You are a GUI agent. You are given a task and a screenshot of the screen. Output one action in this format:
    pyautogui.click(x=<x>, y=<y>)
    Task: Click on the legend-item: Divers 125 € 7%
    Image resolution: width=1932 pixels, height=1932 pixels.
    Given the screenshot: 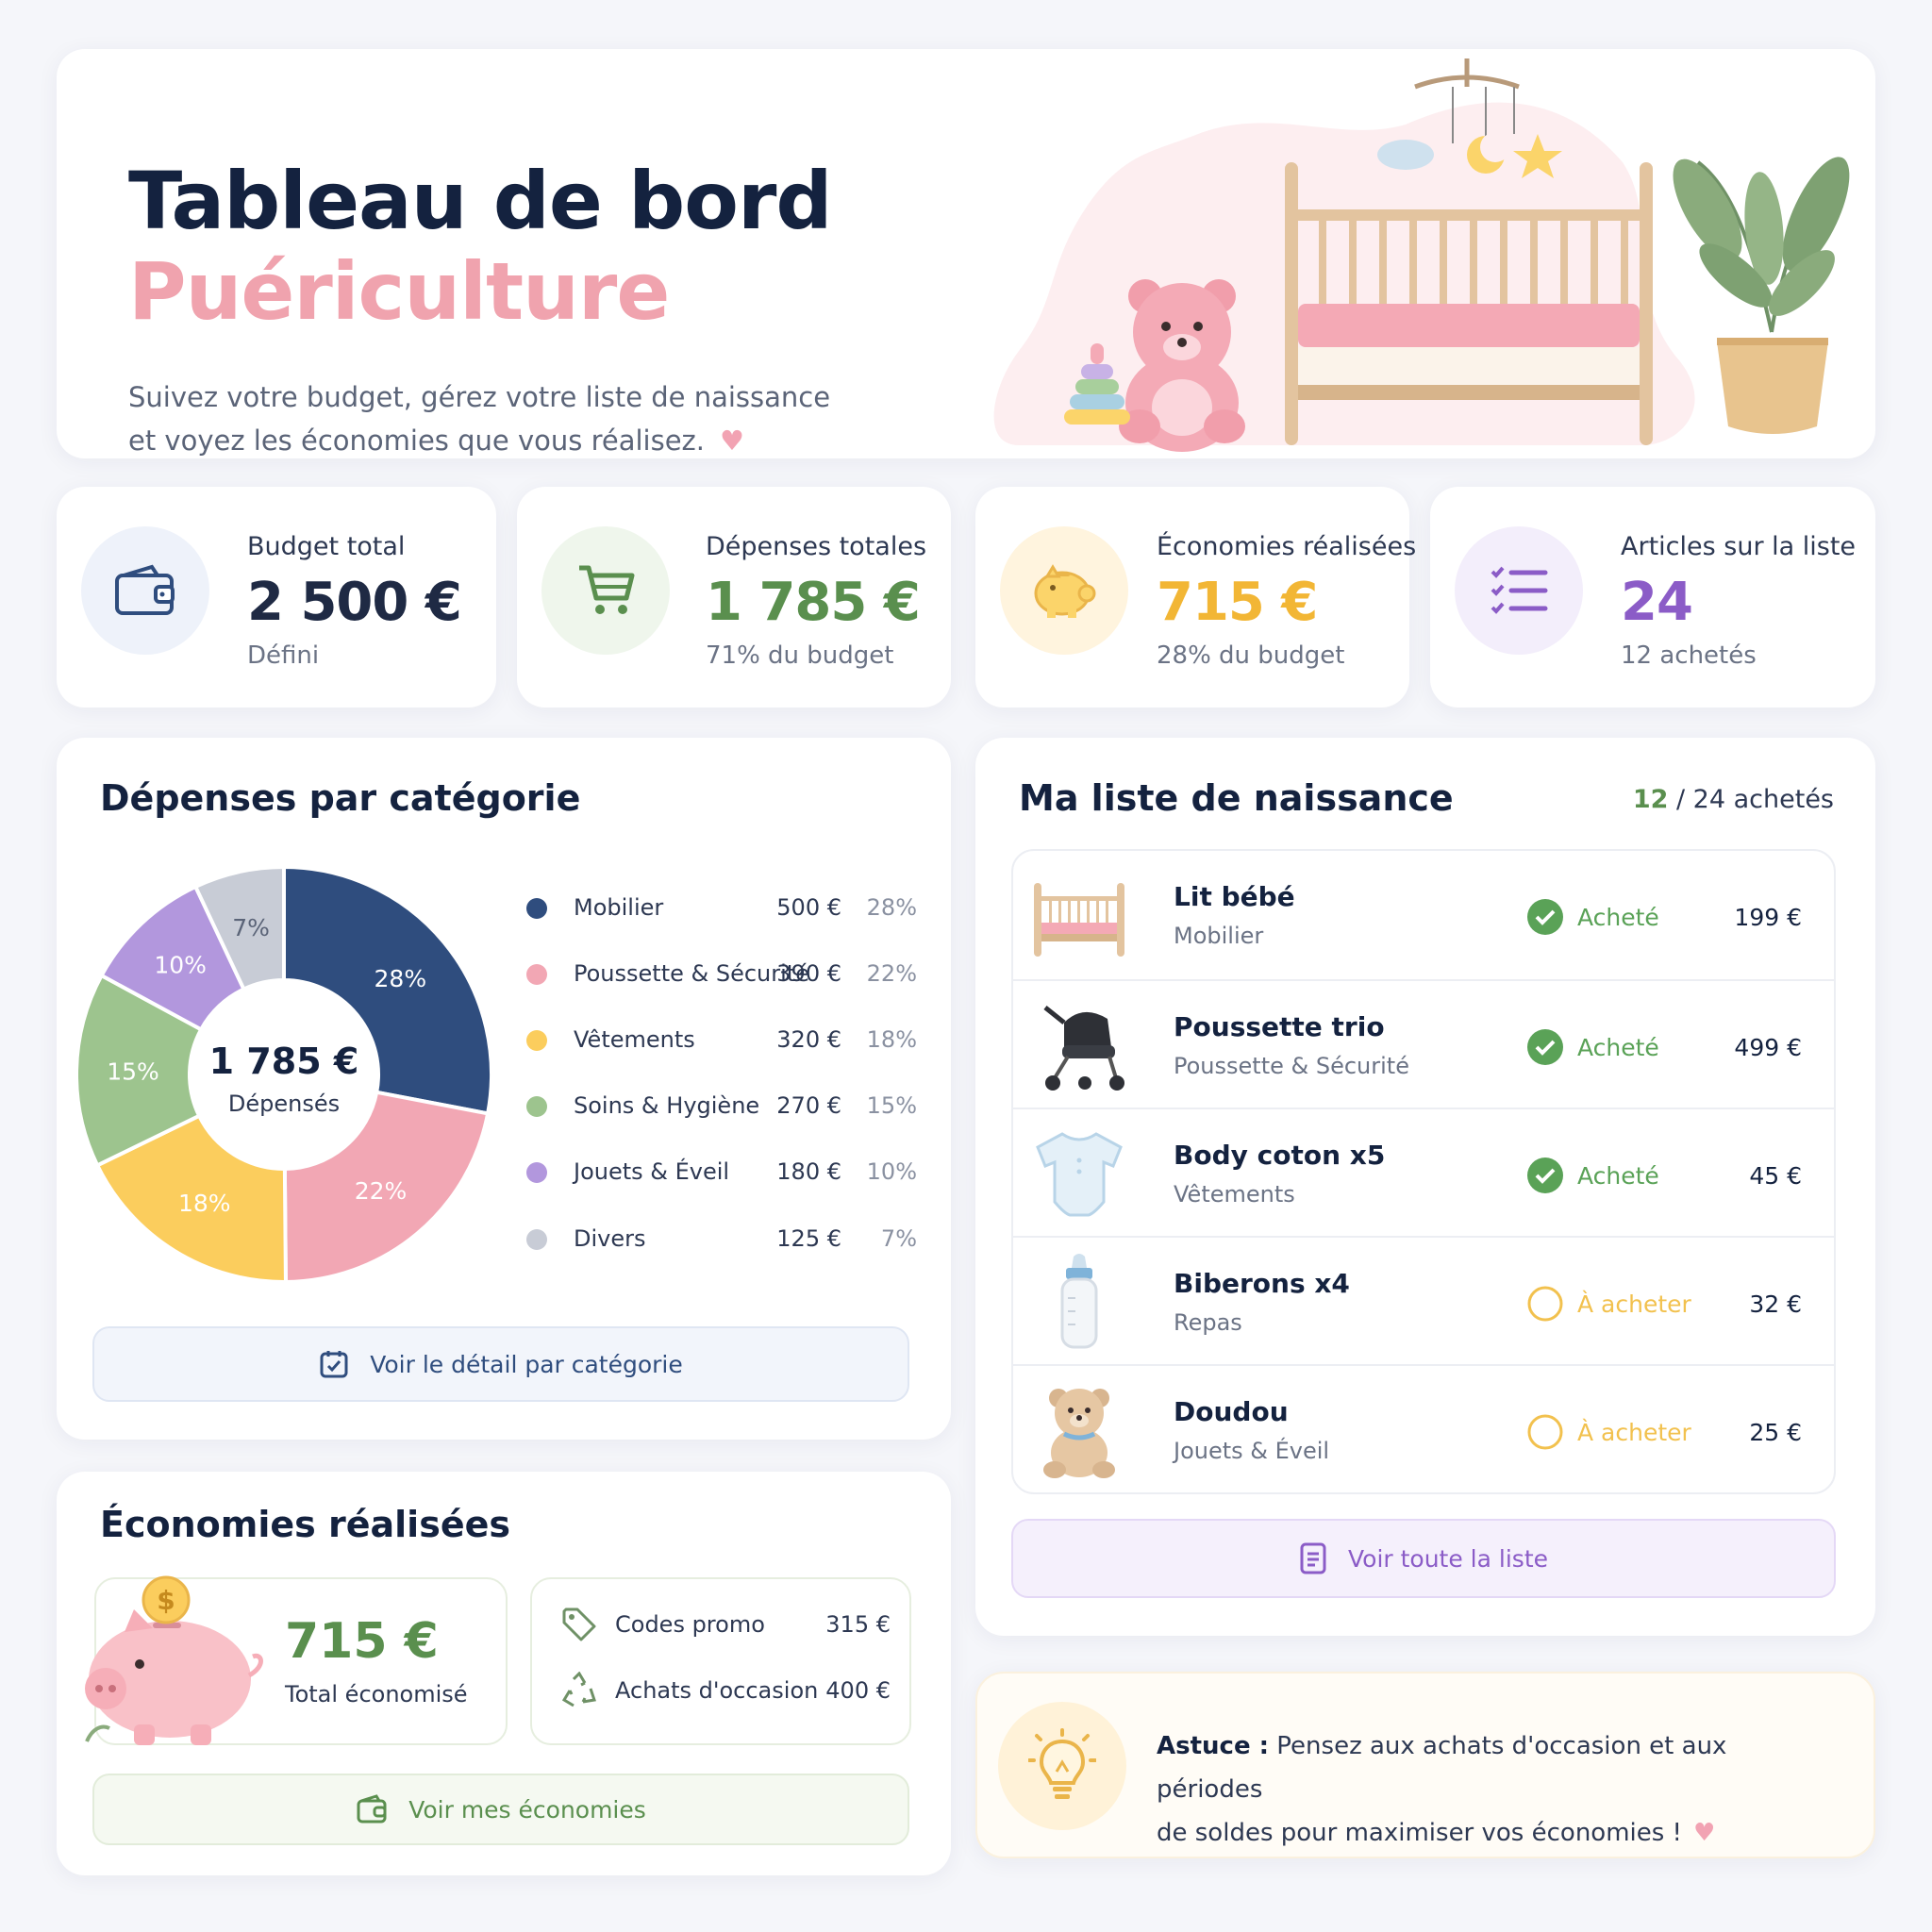 What is the action you would take?
    pyautogui.click(x=724, y=1238)
    